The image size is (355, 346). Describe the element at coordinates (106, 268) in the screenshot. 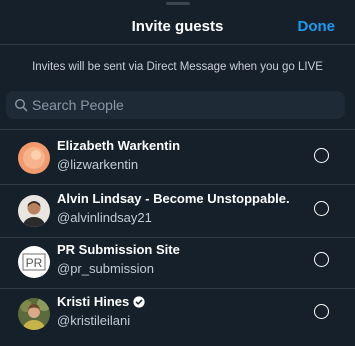

I see `guest-handle: @pr_submission` at that location.